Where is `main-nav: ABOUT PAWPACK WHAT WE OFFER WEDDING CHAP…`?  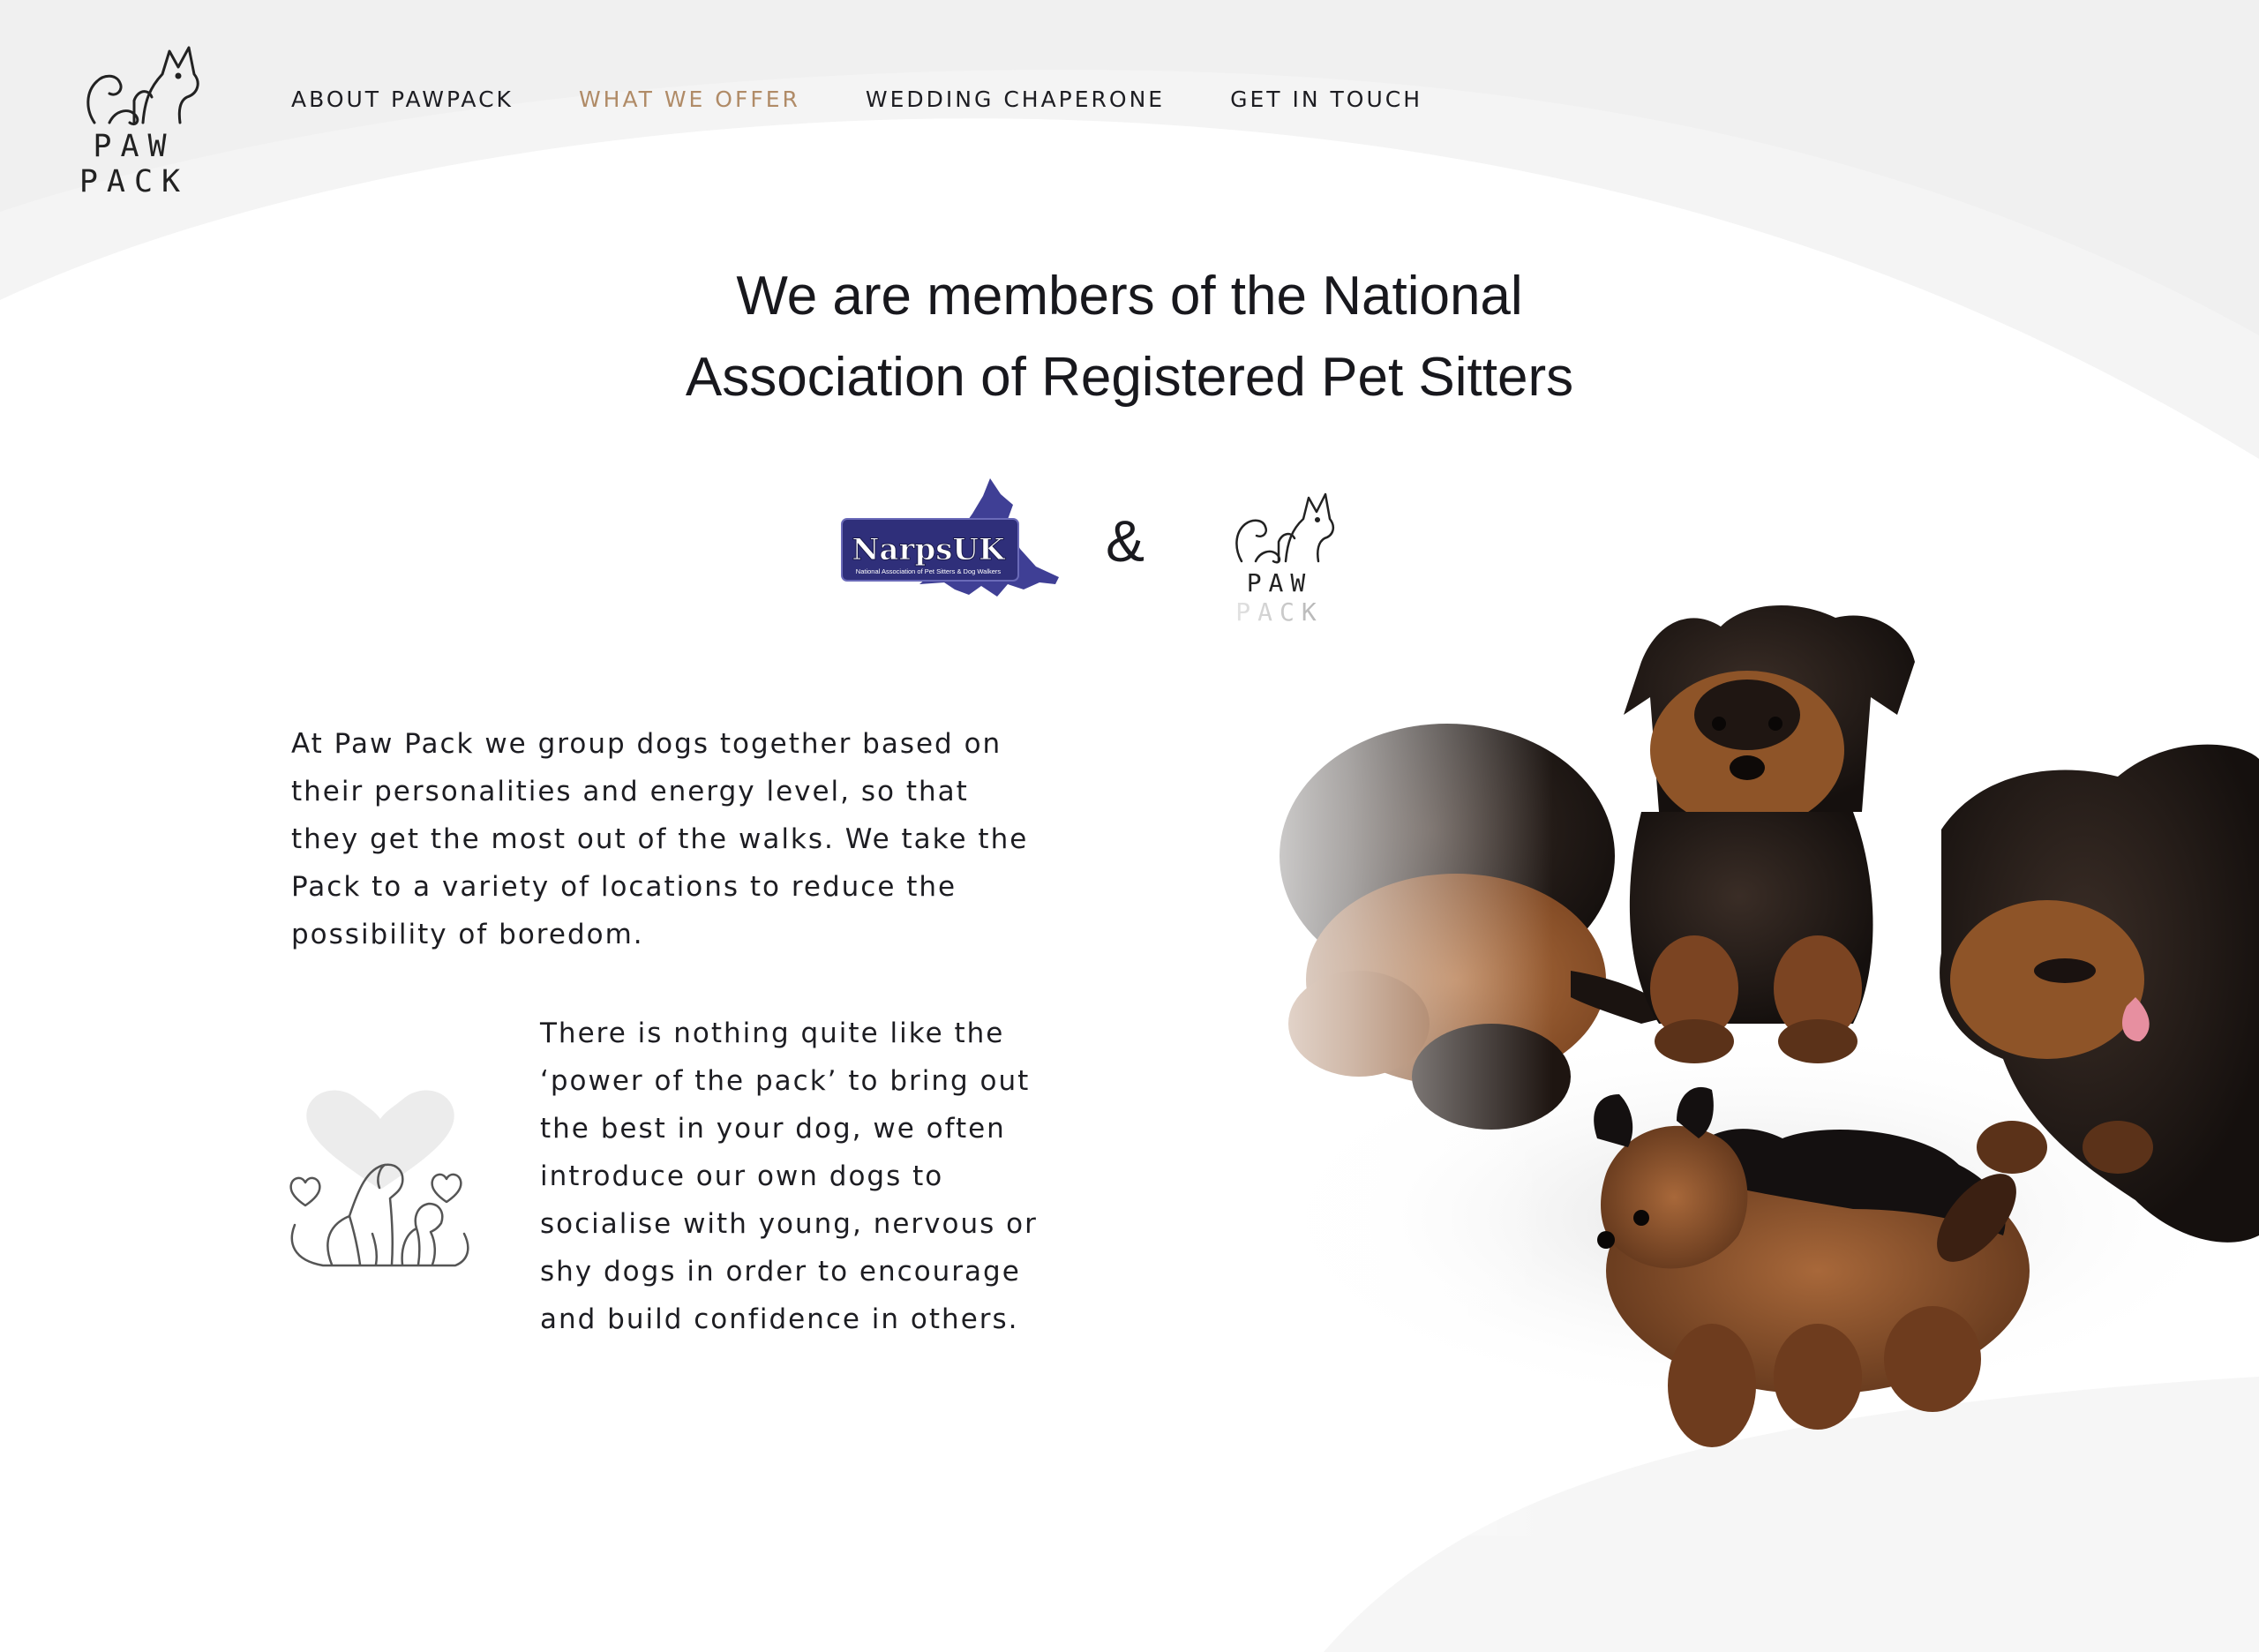
main-nav: ABOUT PAWPACK WHAT WE OFFER WEDDING CHAP… is located at coordinates (856, 99).